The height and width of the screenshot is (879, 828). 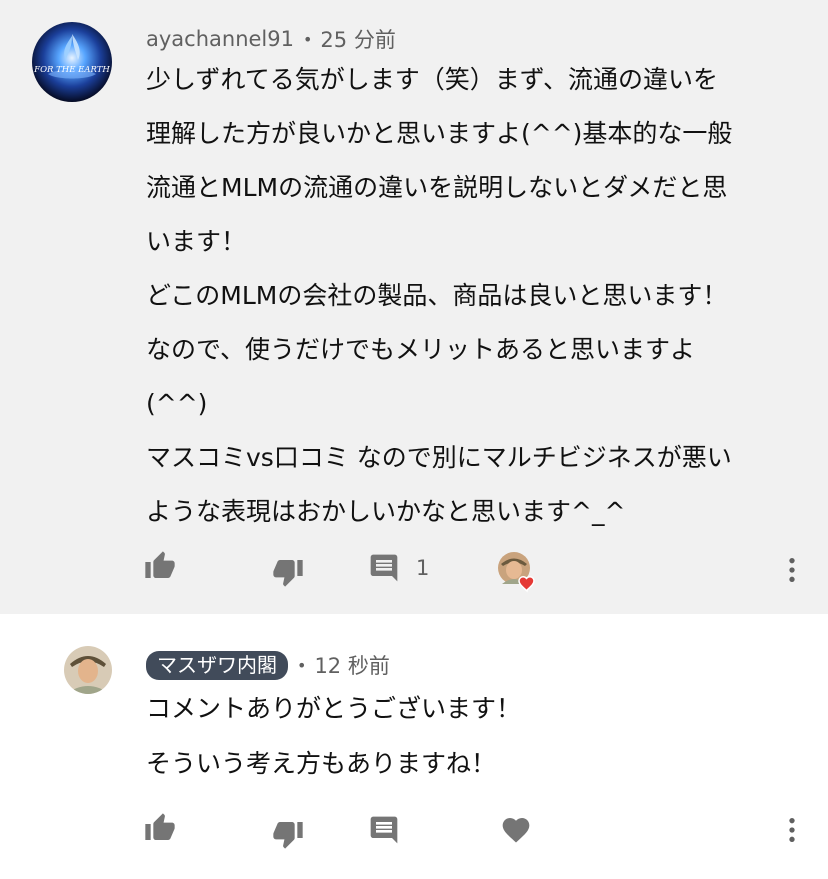 What do you see at coordinates (177, 403) in the screenshot?
I see `comment-text-line: (^^)` at bounding box center [177, 403].